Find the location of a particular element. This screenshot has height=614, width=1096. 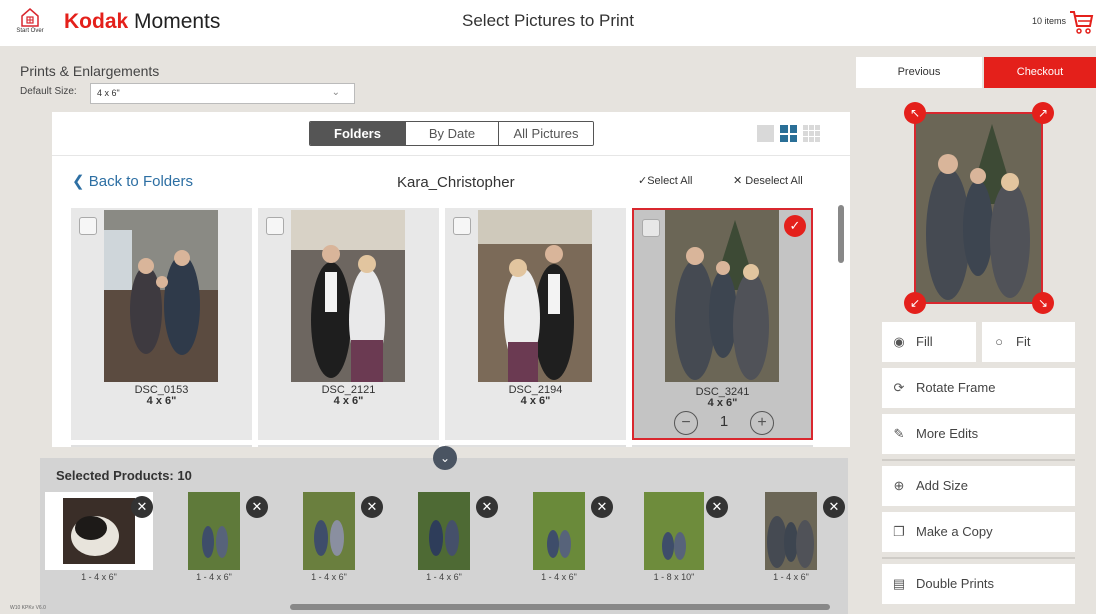

checkout-button: Checkout is located at coordinates (1040, 72).